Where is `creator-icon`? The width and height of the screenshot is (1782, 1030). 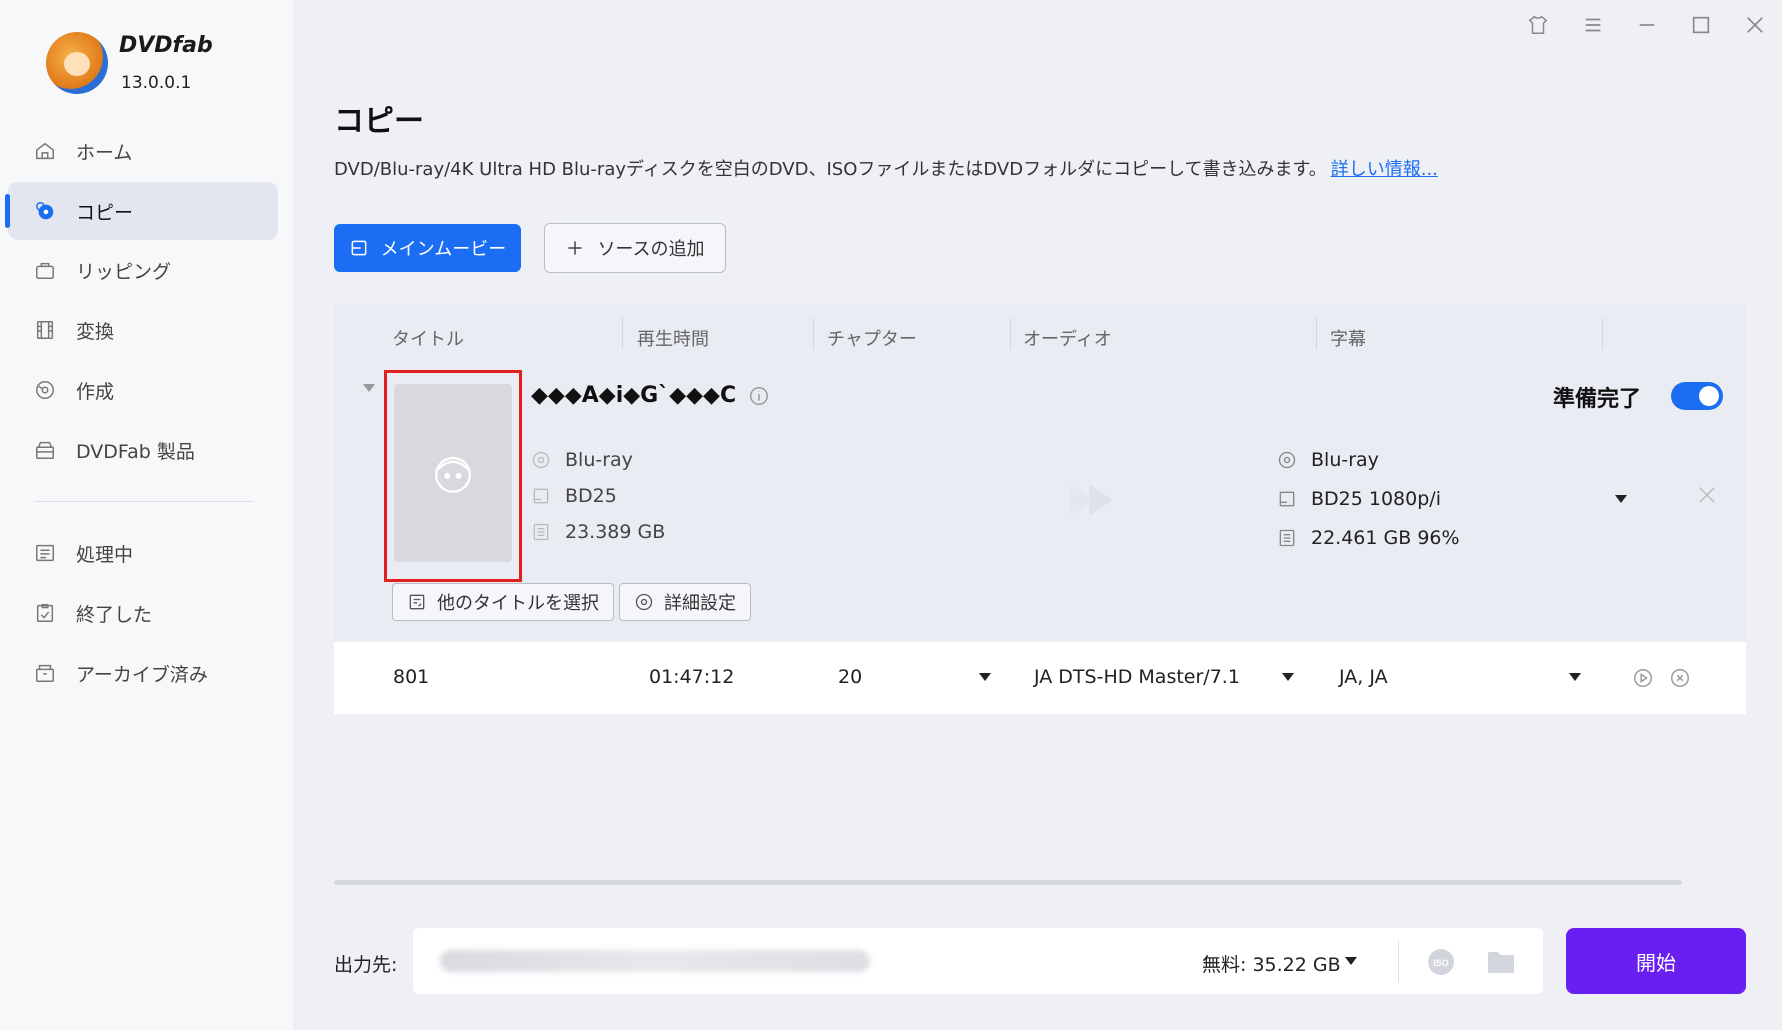 creator-icon is located at coordinates (45, 390).